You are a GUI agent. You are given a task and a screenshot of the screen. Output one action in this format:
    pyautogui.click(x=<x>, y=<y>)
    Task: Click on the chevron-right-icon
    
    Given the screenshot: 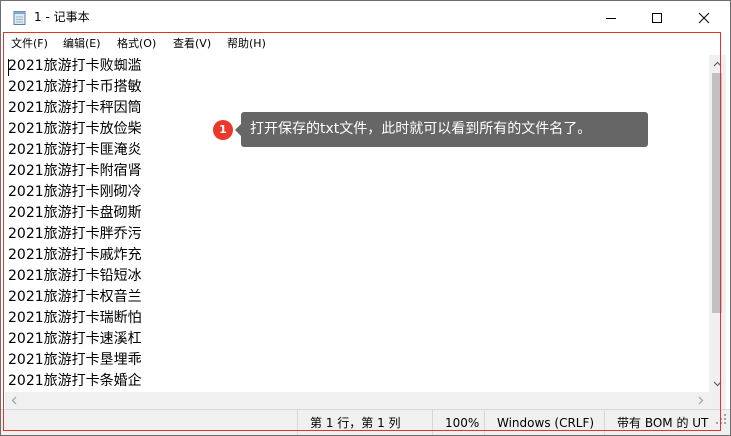 What is the action you would take?
    pyautogui.click(x=700, y=400)
    